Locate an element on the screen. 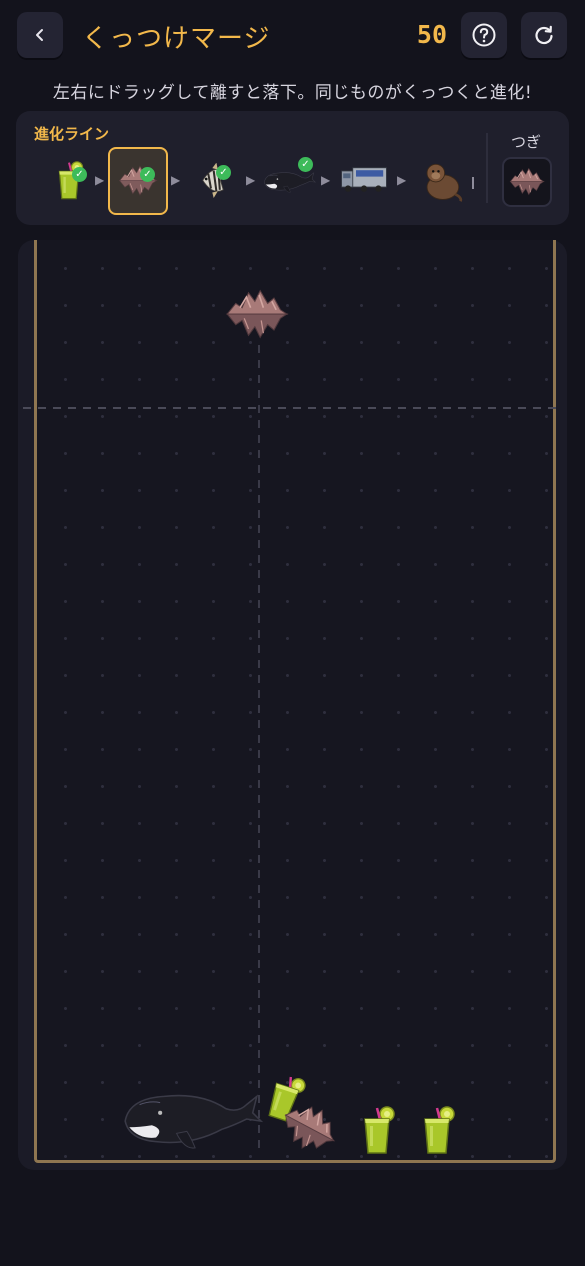 The width and height of the screenshot is (585, 1266). reset-button is located at coordinates (544, 35).